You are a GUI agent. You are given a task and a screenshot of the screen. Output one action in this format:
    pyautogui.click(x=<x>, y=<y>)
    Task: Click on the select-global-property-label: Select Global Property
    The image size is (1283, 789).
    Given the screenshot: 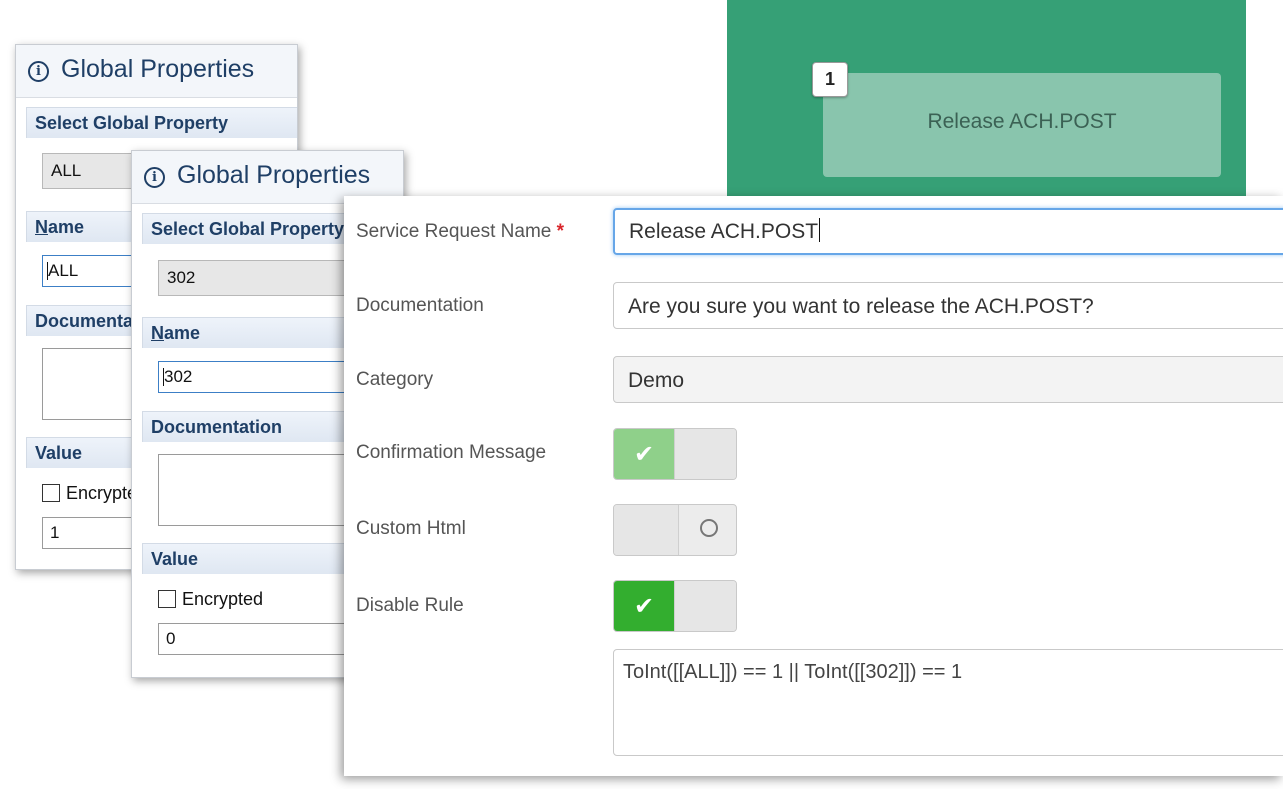 What is the action you would take?
    pyautogui.click(x=161, y=122)
    